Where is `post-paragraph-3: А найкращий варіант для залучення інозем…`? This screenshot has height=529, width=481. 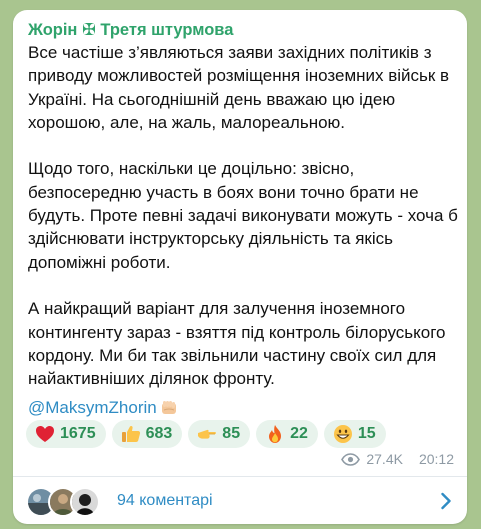
post-paragraph-3: А найкращий варіант для залучення інозем… is located at coordinates (237, 344).